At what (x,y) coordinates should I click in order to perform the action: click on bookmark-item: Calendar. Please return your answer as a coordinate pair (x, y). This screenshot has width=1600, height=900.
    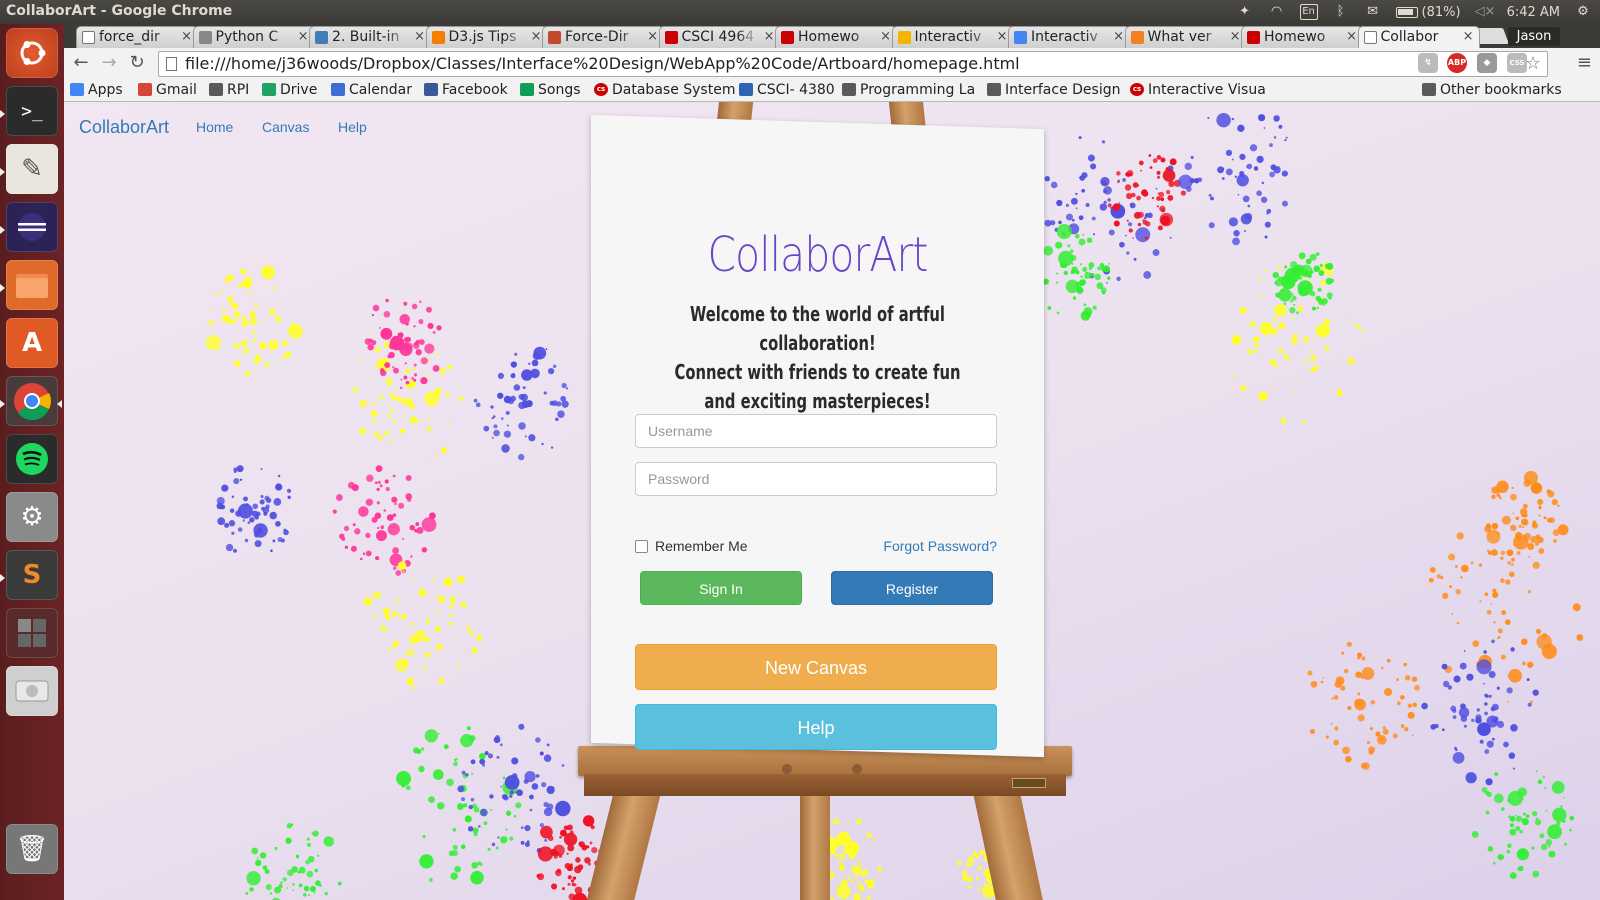
    Looking at the image, I should click on (370, 90).